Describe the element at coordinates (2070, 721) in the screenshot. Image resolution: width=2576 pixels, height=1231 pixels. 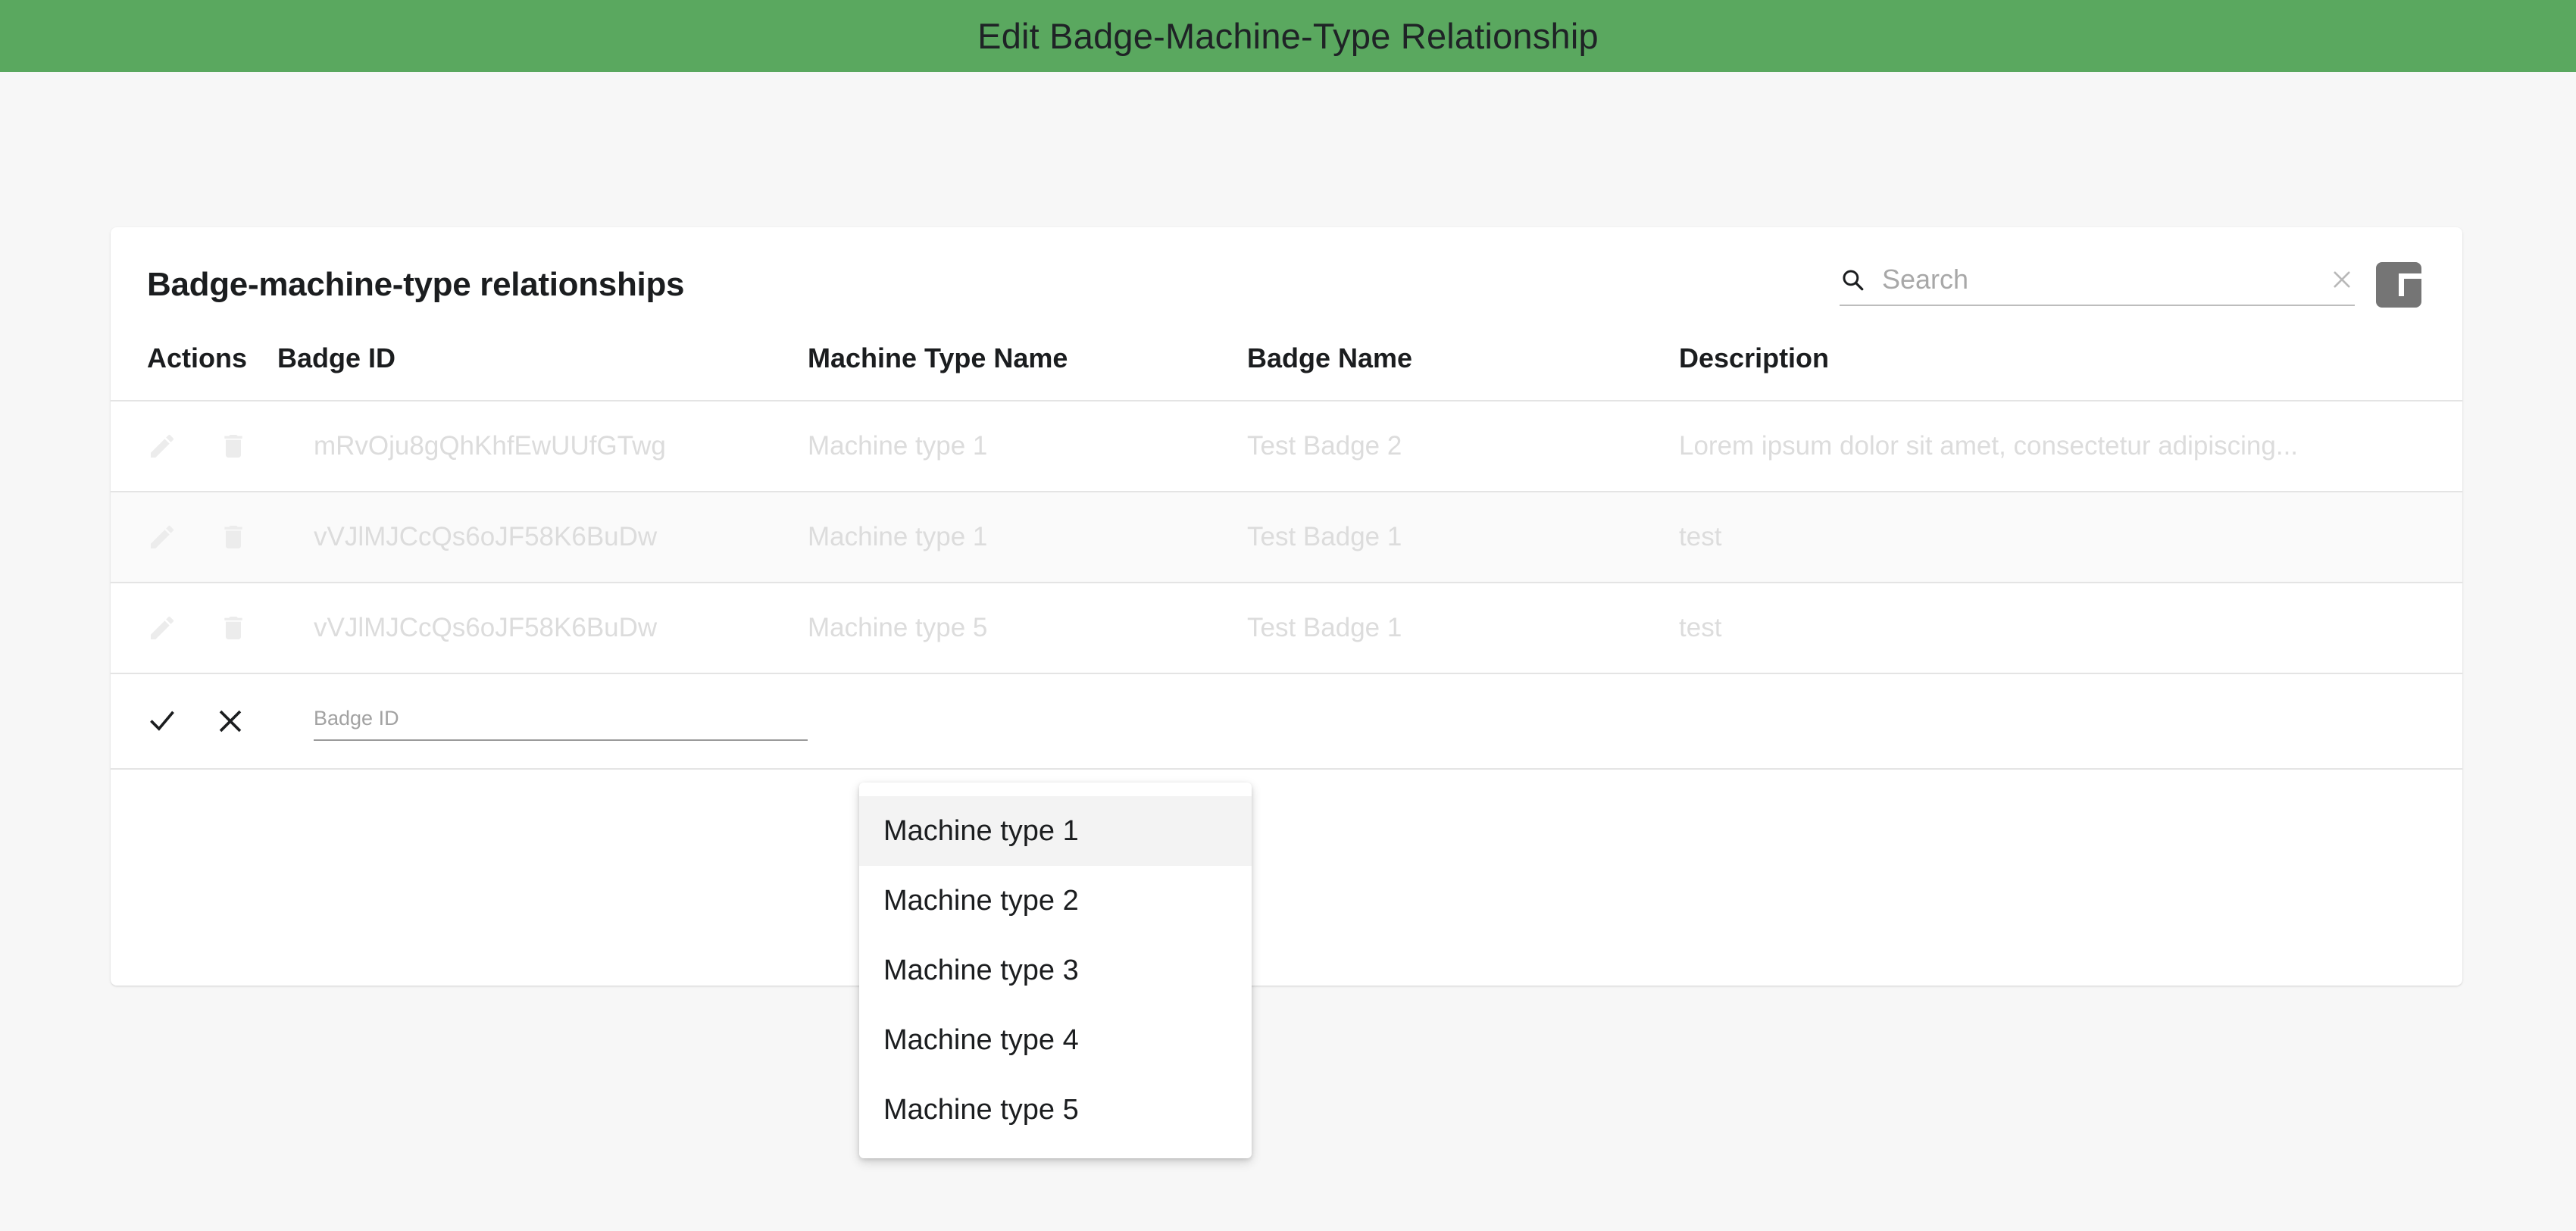
I see `edit-cell-description` at that location.